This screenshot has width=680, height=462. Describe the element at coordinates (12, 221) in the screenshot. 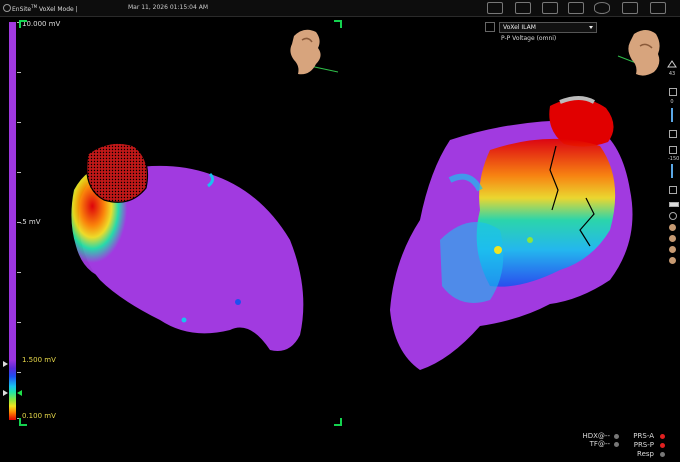

I see `voltage-scale-bar` at that location.